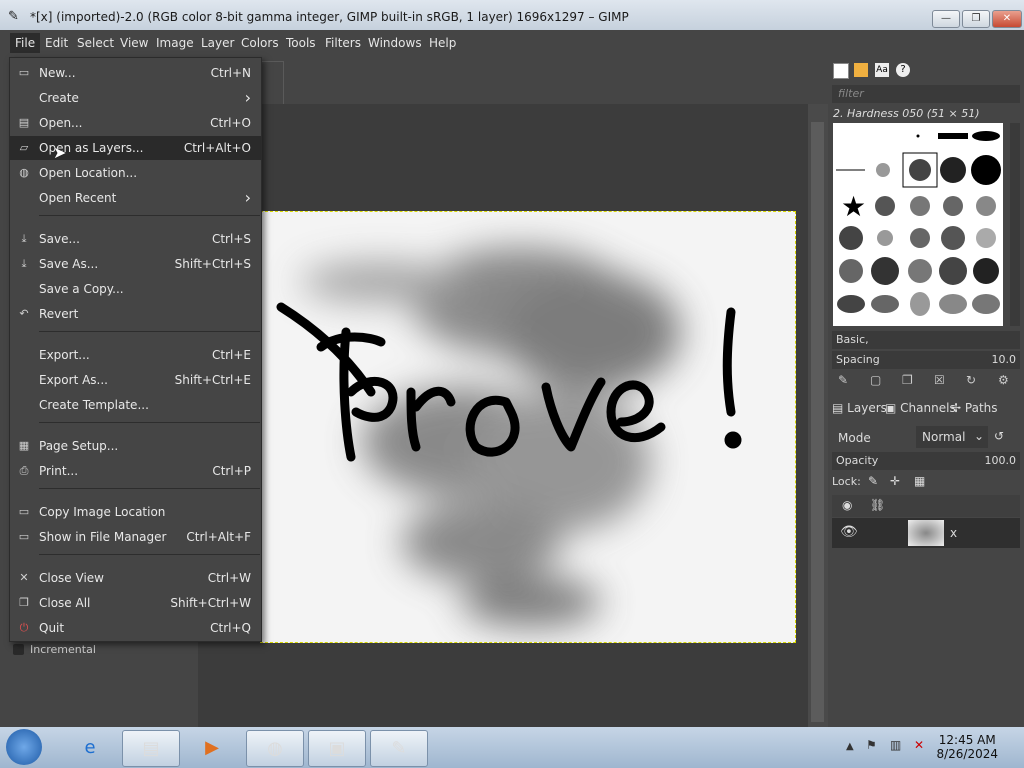  I want to click on taskbar-explorer-icon: ▤, so click(151, 748).